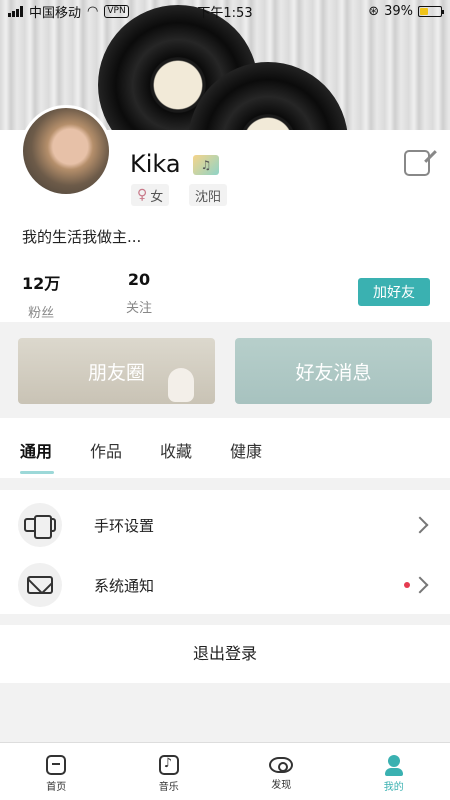 The width and height of the screenshot is (450, 800). I want to click on tabbar-label-me: 我的, so click(393, 787).